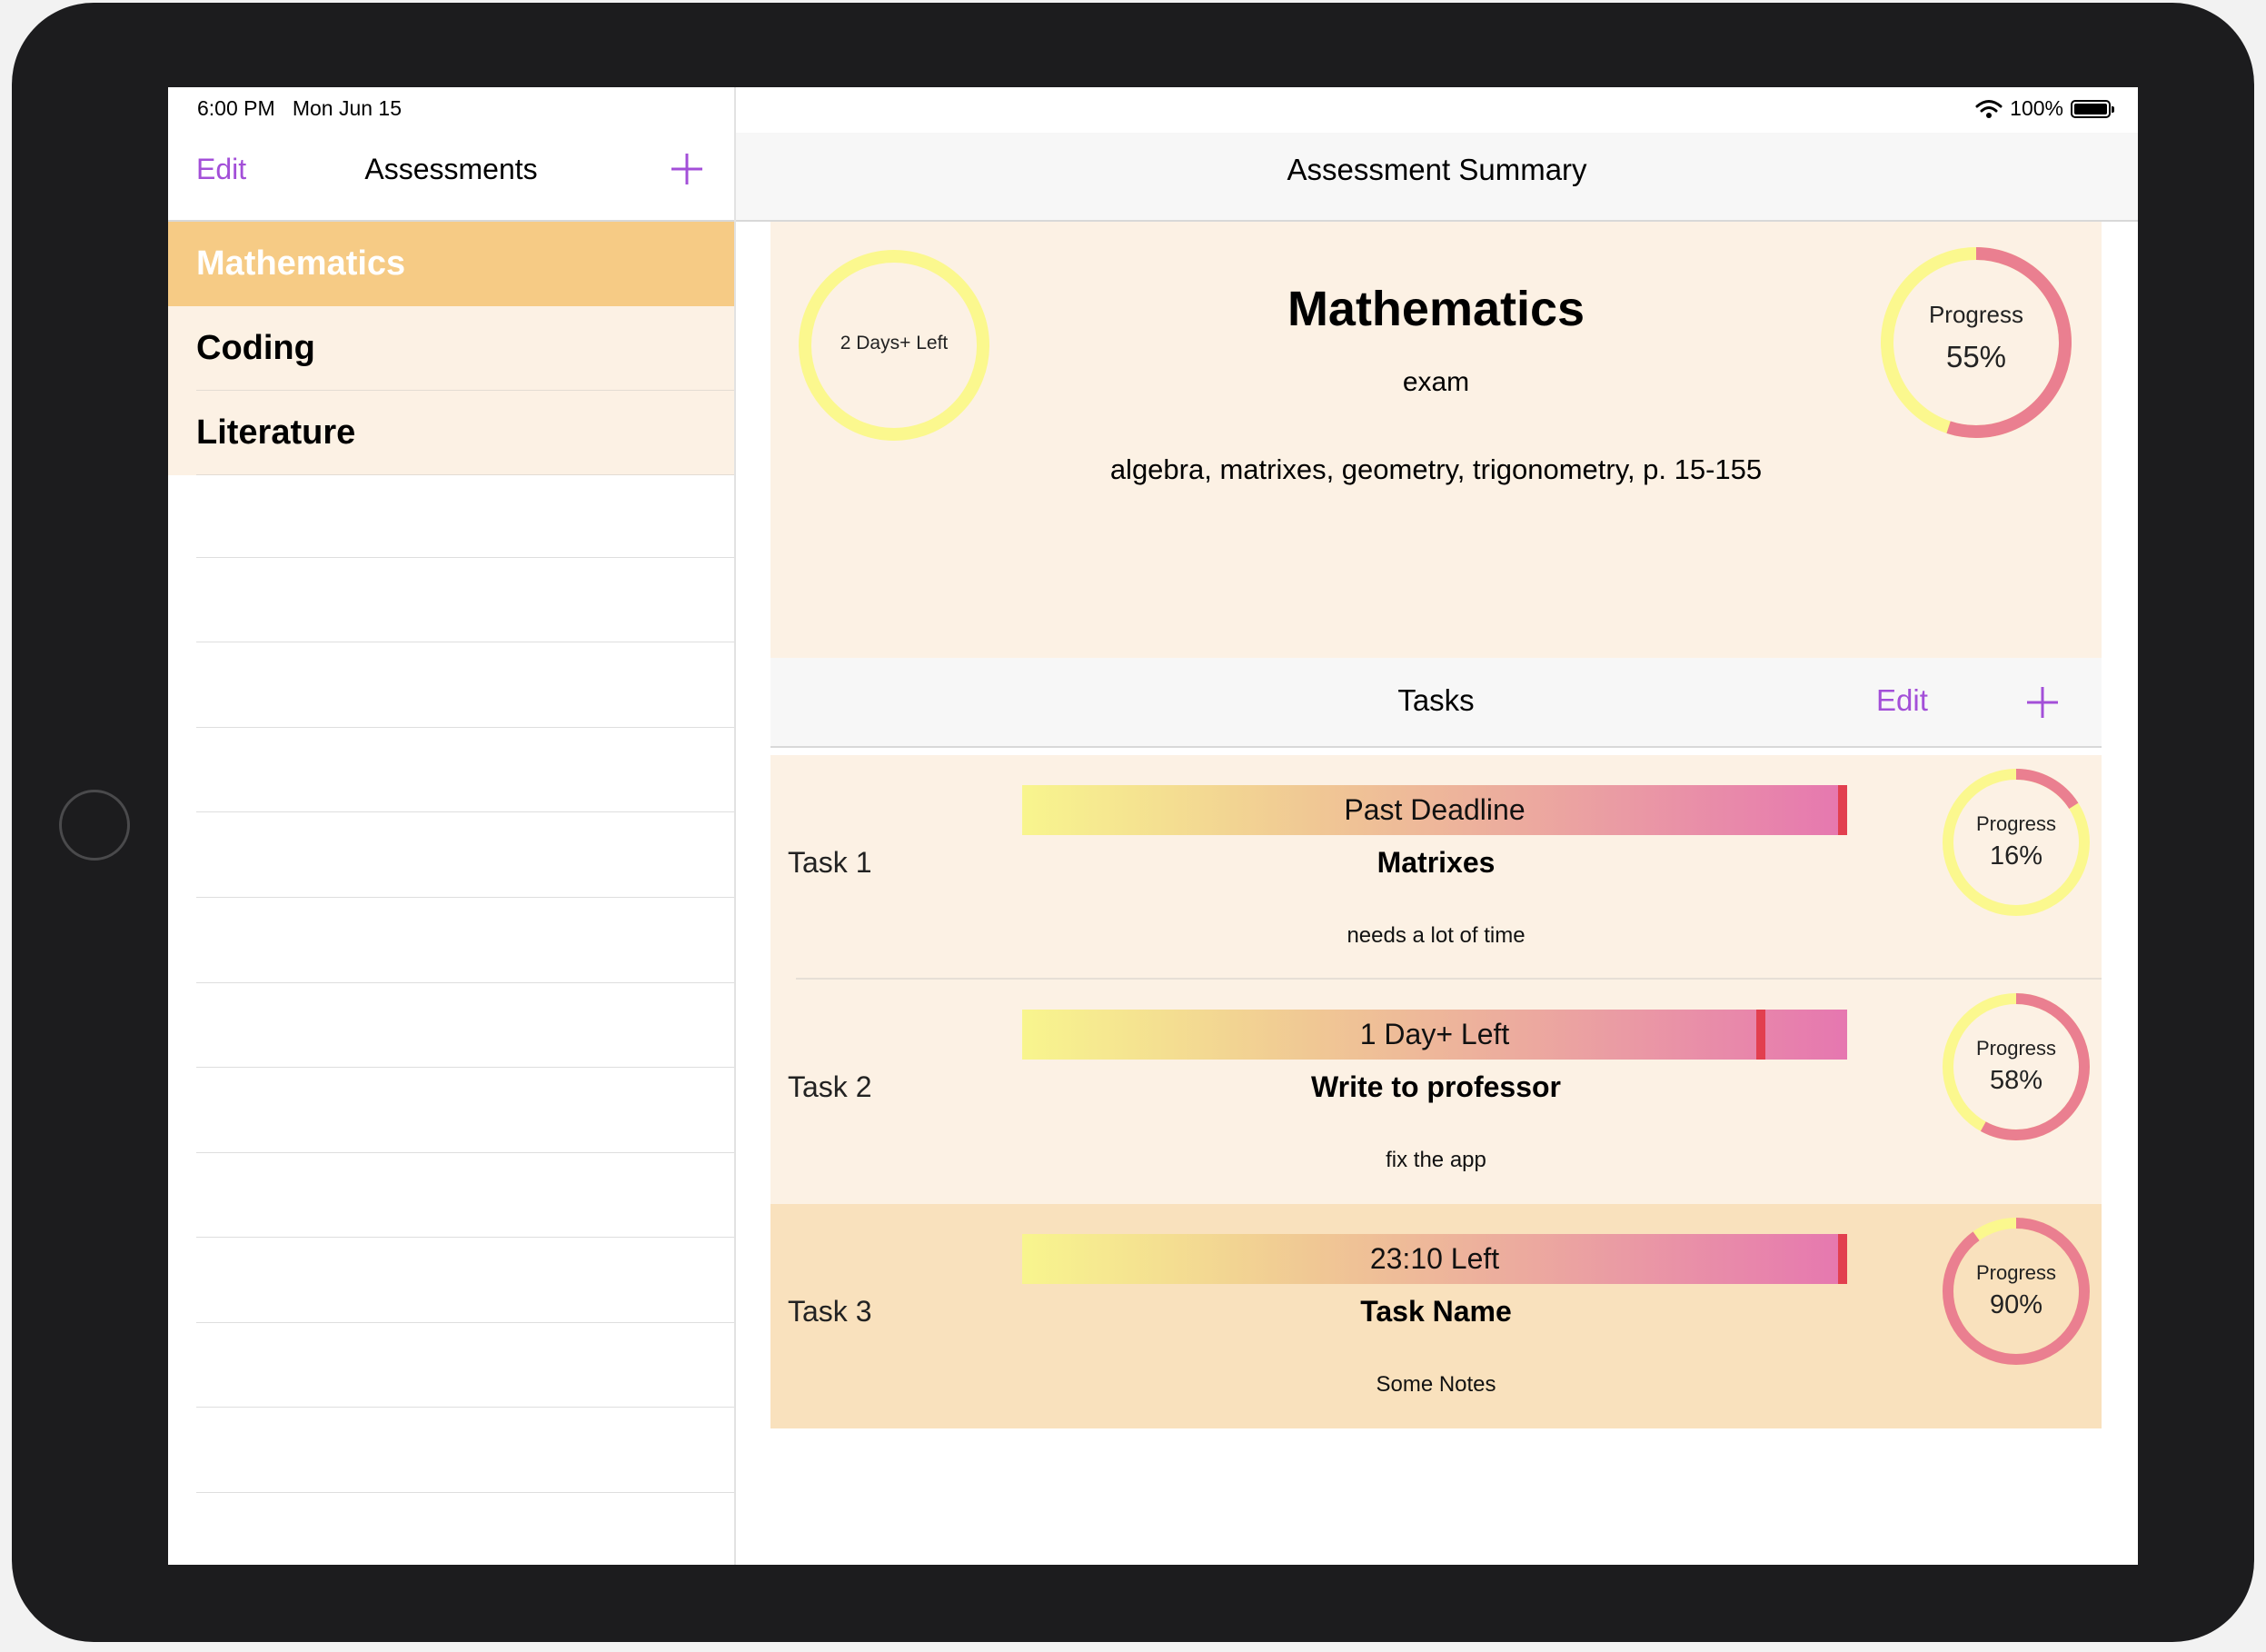 Image resolution: width=2266 pixels, height=1652 pixels. What do you see at coordinates (347, 108) in the screenshot?
I see `status-date: Mon Jun 15` at bounding box center [347, 108].